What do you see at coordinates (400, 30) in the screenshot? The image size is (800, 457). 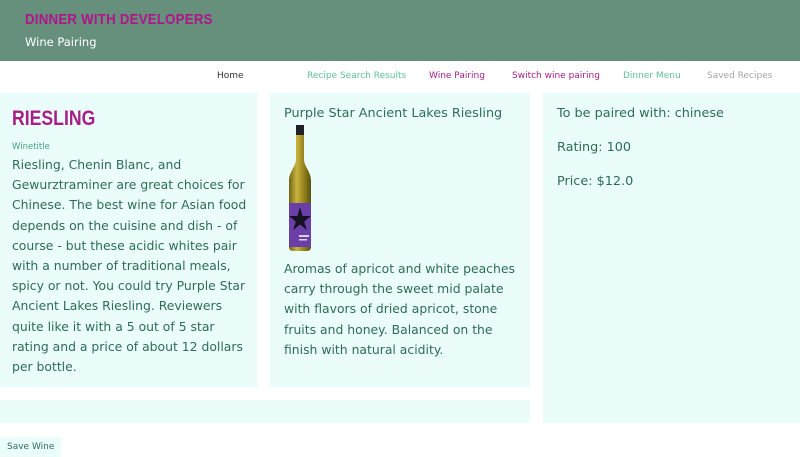 I see `header-bar: DINNER WITH DEVELOPERS Wine Pairing` at bounding box center [400, 30].